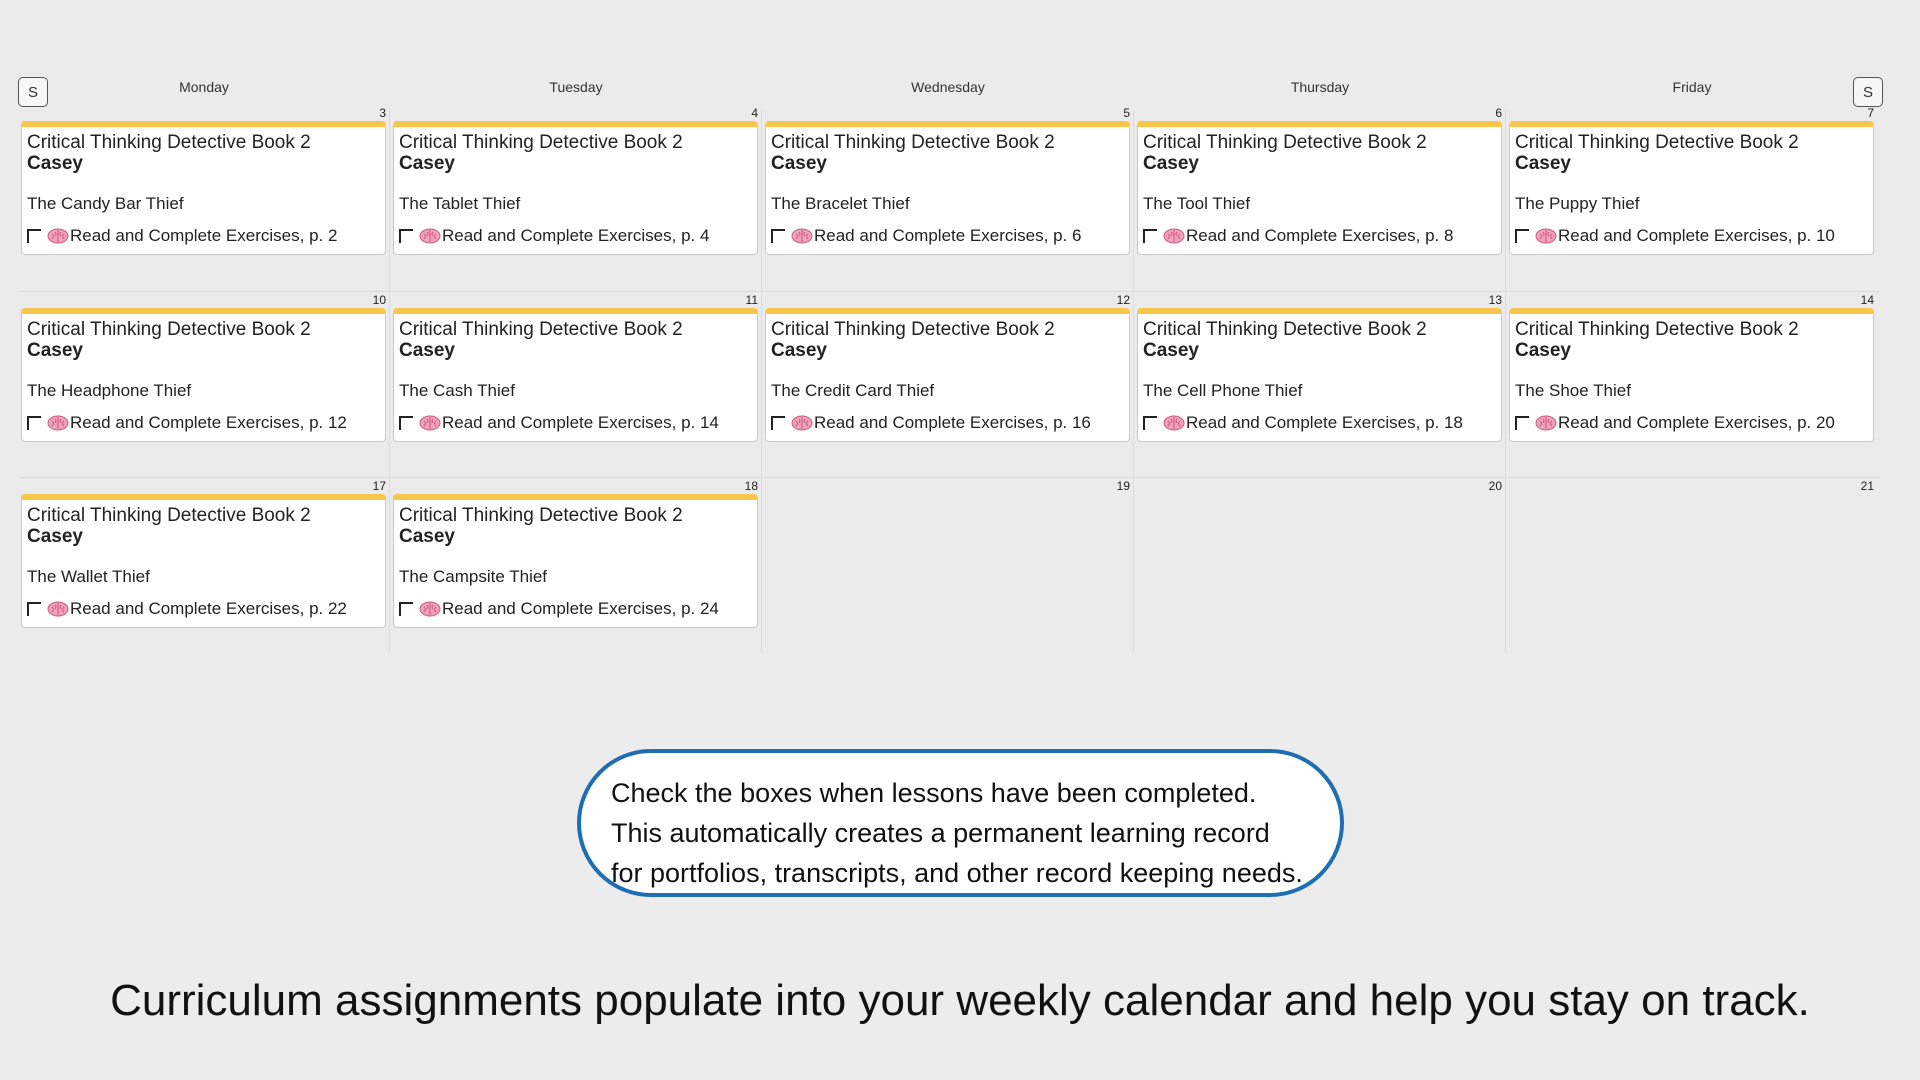  I want to click on date-number: 17, so click(379, 486).